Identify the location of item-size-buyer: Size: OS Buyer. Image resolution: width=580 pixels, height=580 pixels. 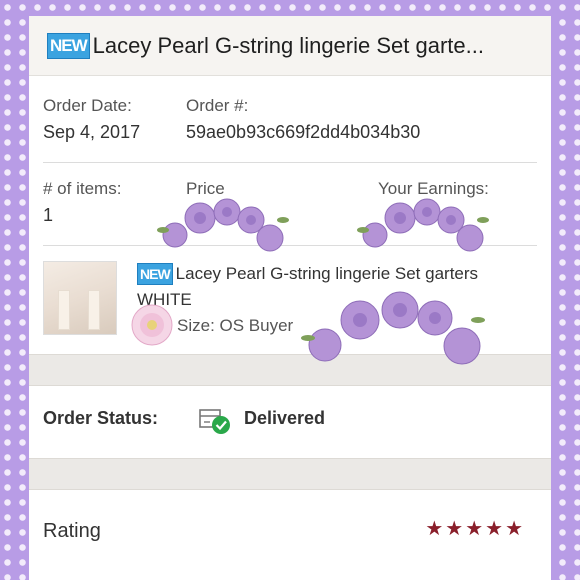
(235, 325).